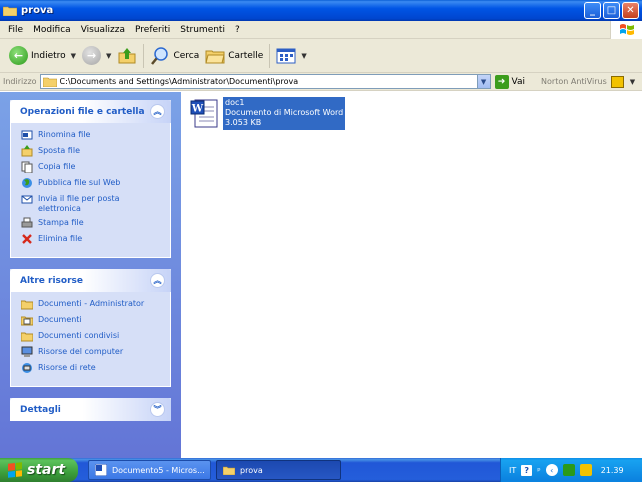 Image resolution: width=642 pixels, height=482 pixels. I want to click on file-size: 3.053 KB, so click(243, 122).